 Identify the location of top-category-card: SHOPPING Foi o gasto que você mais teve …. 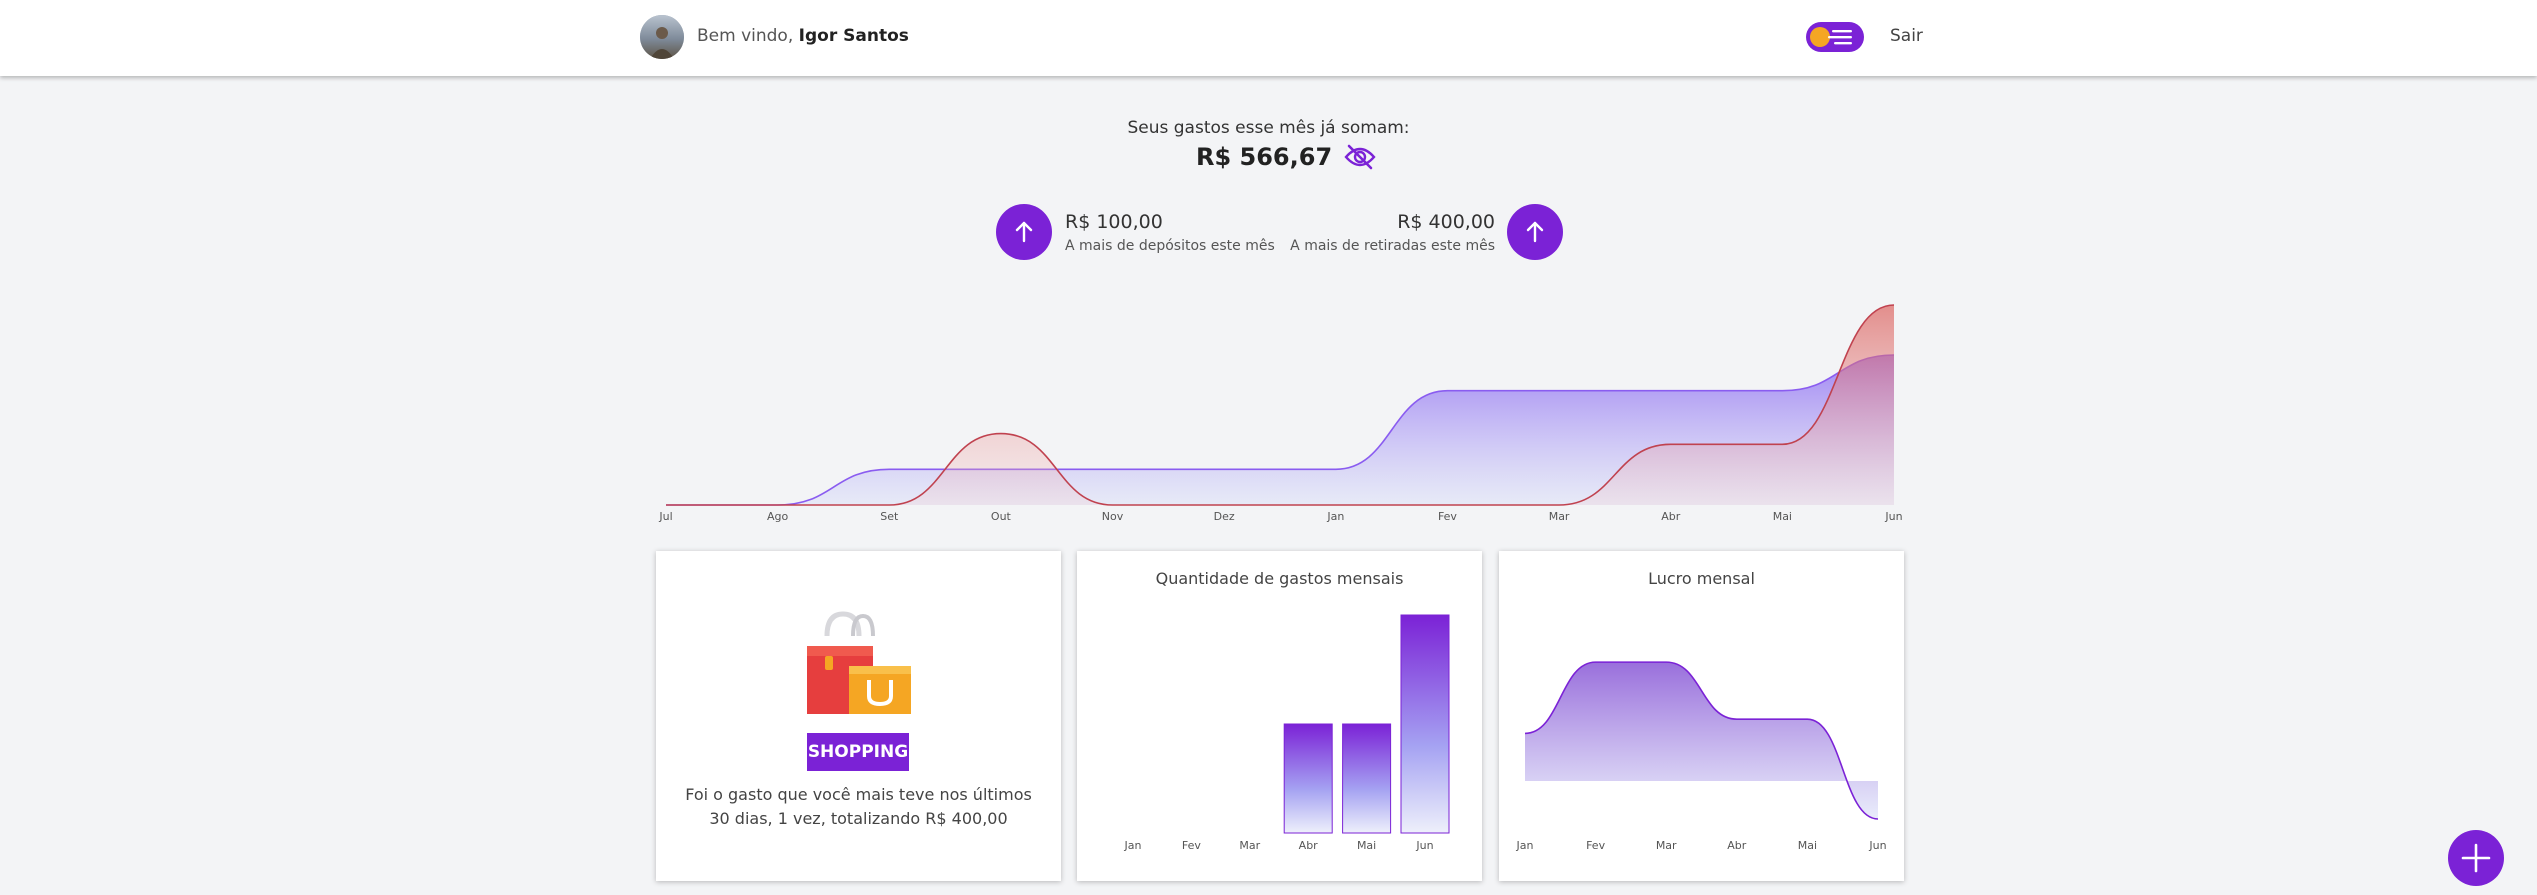
(858, 716).